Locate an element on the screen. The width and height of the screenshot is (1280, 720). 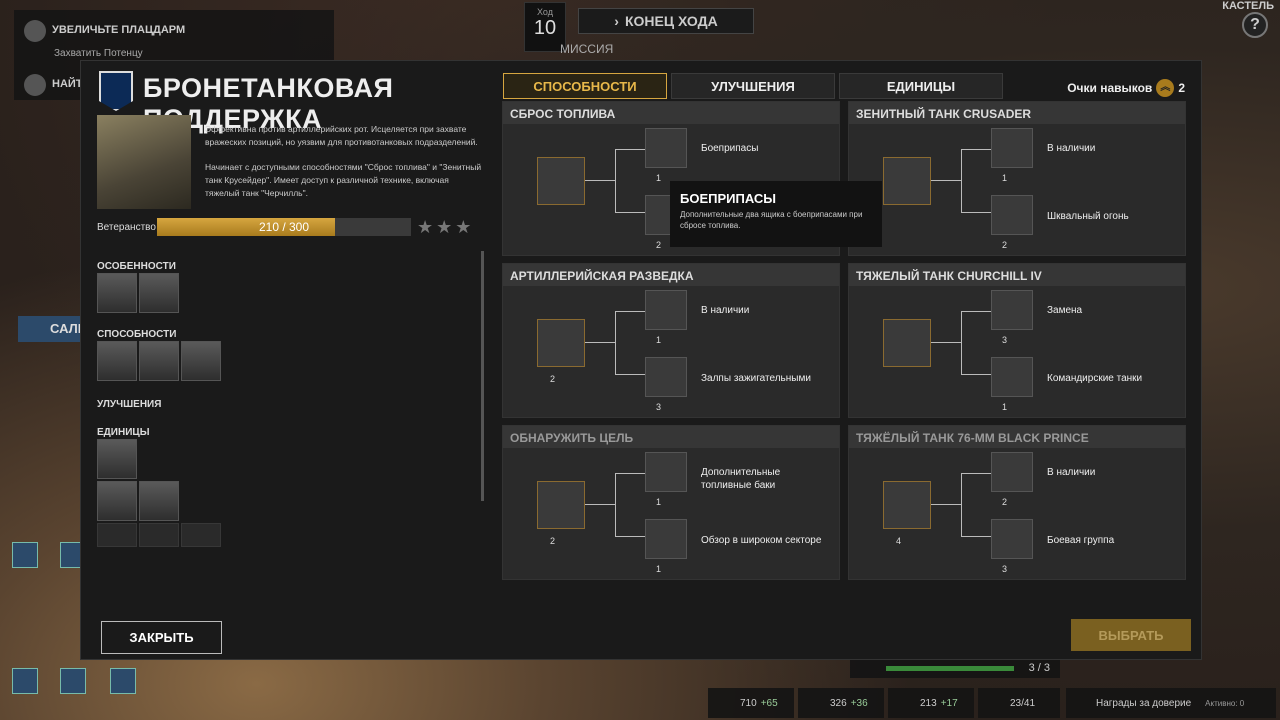
veterancy-label: Ветеранство is located at coordinates (126, 227).